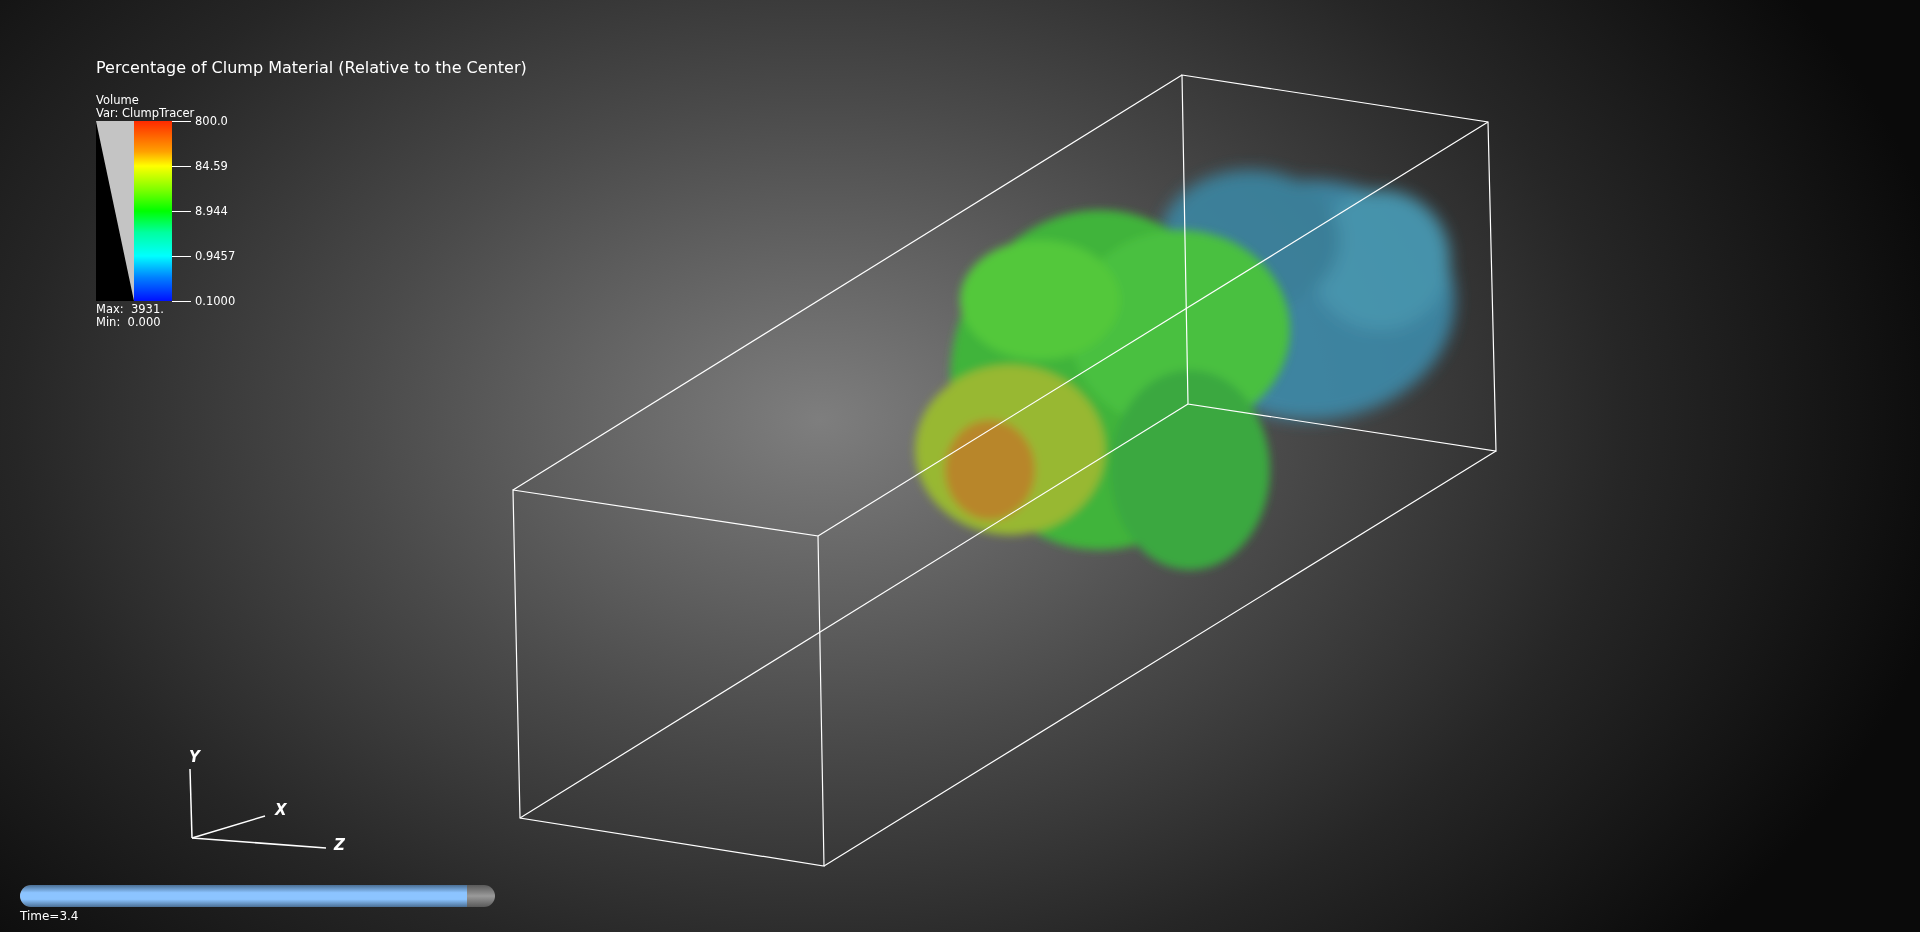 The height and width of the screenshot is (932, 1920). I want to click on x-axis-label: X, so click(281, 810).